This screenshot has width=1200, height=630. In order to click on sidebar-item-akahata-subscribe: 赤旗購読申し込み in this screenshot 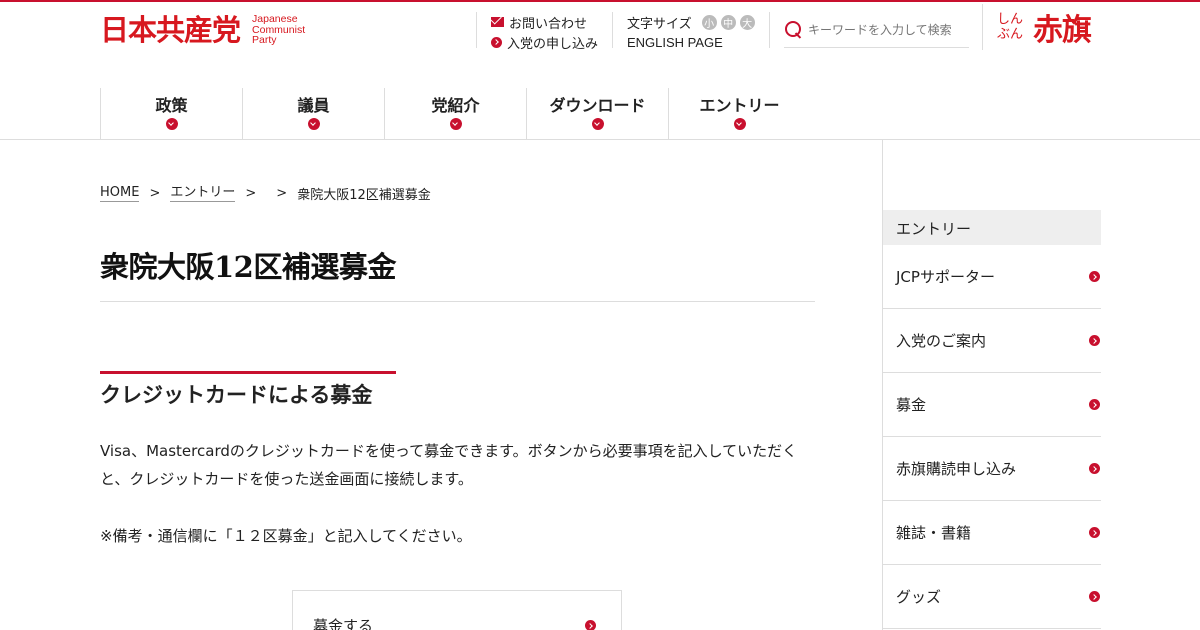, I will do `click(992, 469)`.